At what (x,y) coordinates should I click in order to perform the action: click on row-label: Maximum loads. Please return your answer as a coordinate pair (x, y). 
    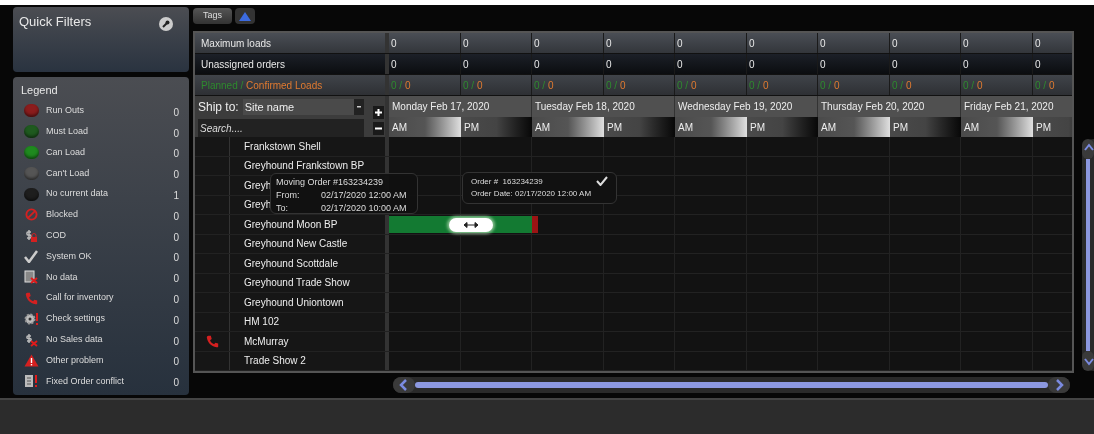
    Looking at the image, I should click on (236, 43).